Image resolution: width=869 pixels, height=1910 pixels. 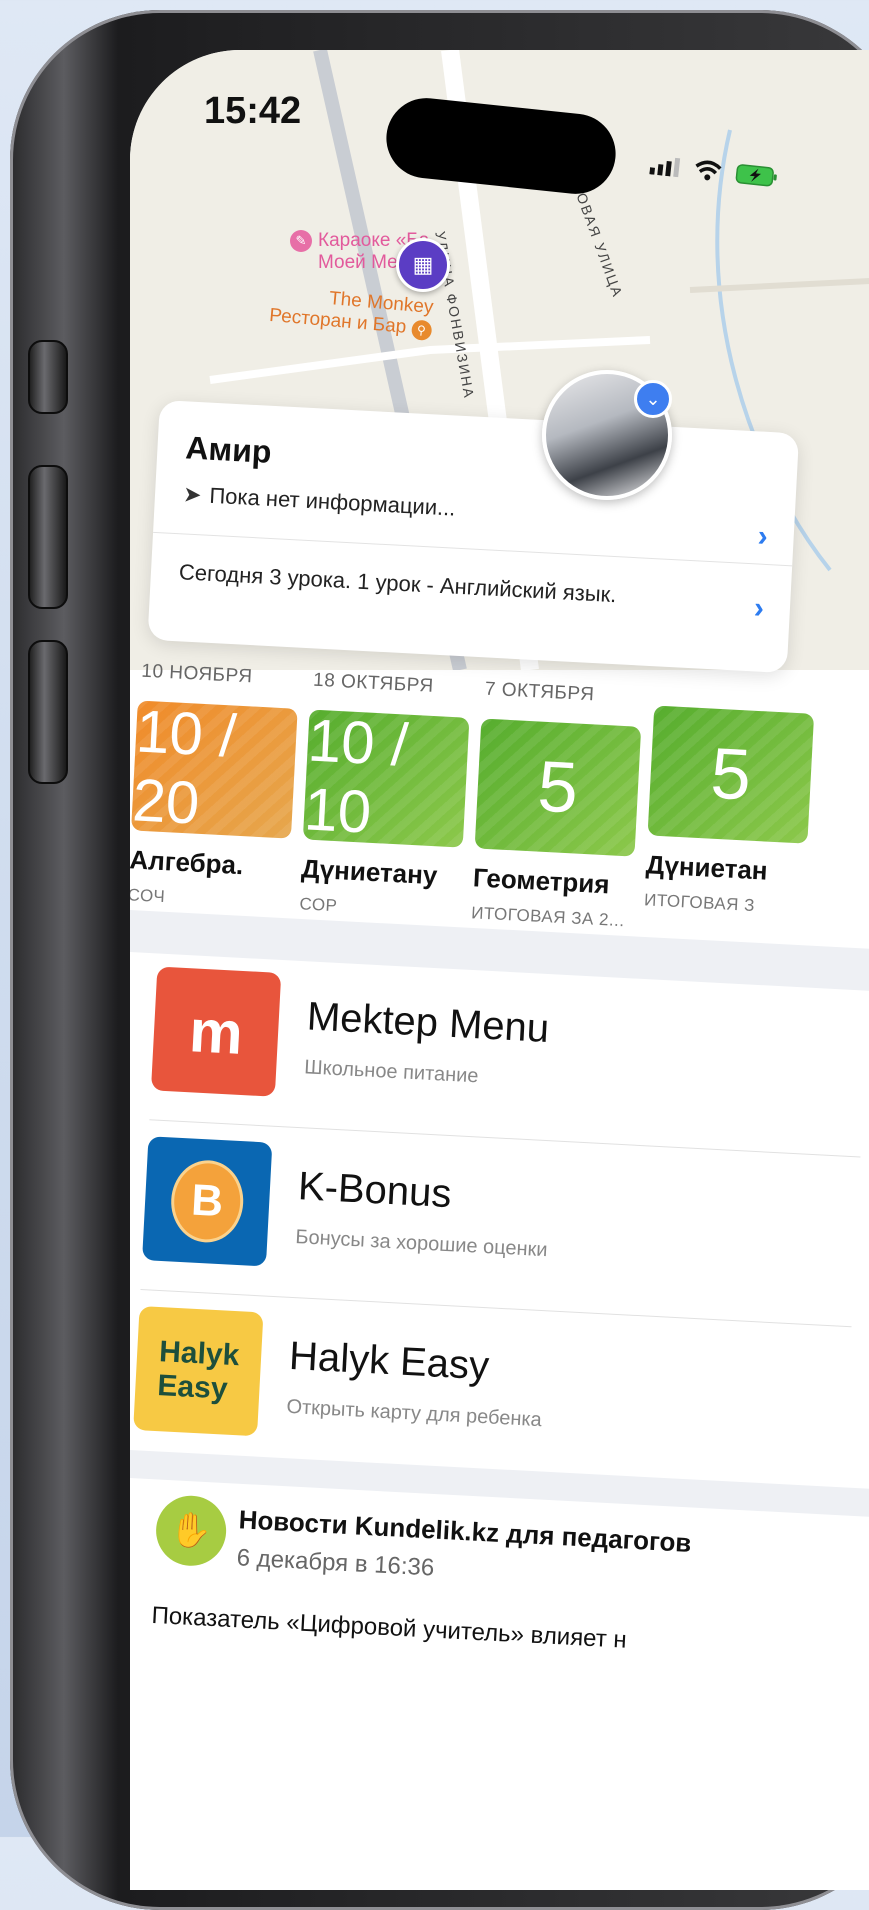 I want to click on halyk-easy-logo-text: Halyk Easy, so click(x=198, y=1370).